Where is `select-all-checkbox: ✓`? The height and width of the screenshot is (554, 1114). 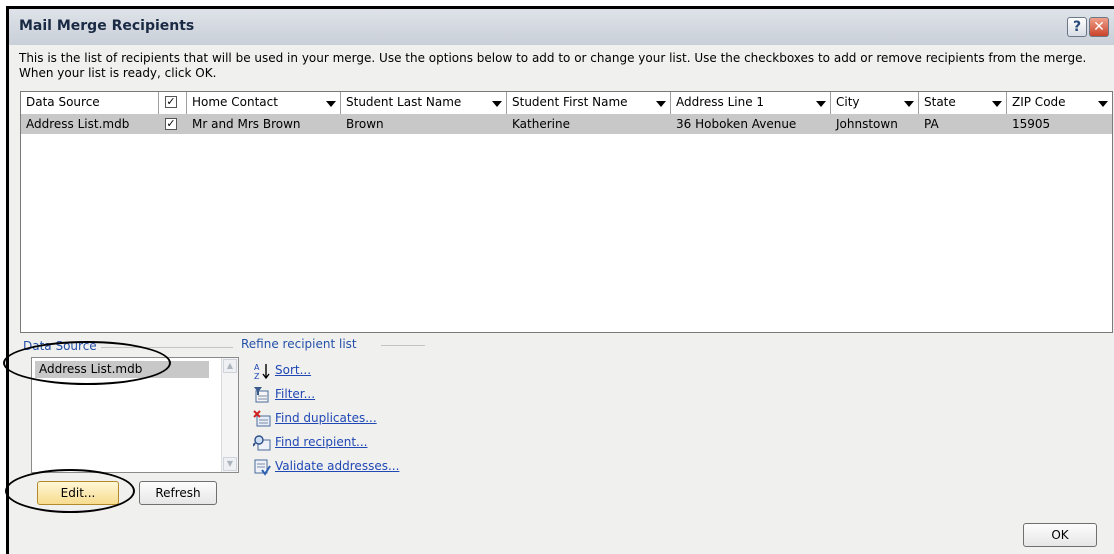
select-all-checkbox: ✓ is located at coordinates (171, 102).